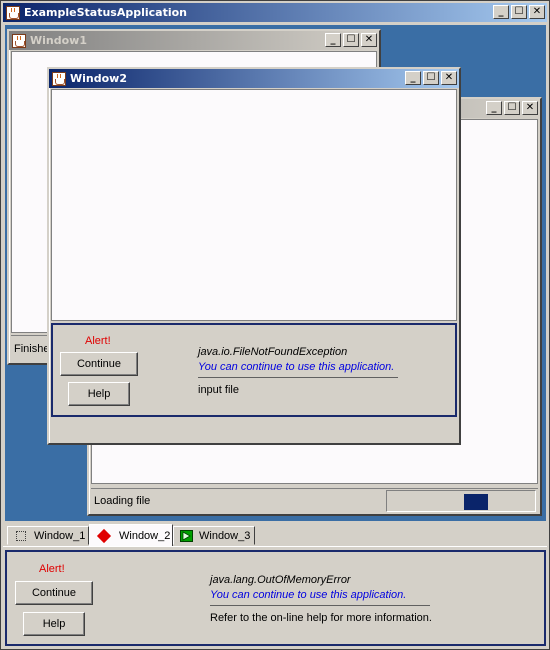 The height and width of the screenshot is (650, 550). I want to click on exception-name: java.io.FileNotFoundException, so click(273, 352).